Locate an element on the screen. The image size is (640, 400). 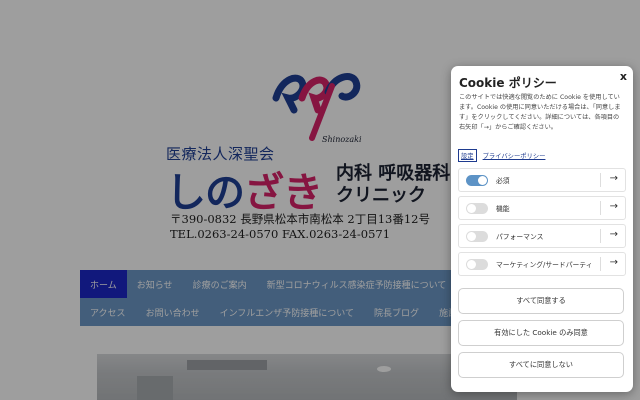
settings-link: 設定 is located at coordinates (467, 155).